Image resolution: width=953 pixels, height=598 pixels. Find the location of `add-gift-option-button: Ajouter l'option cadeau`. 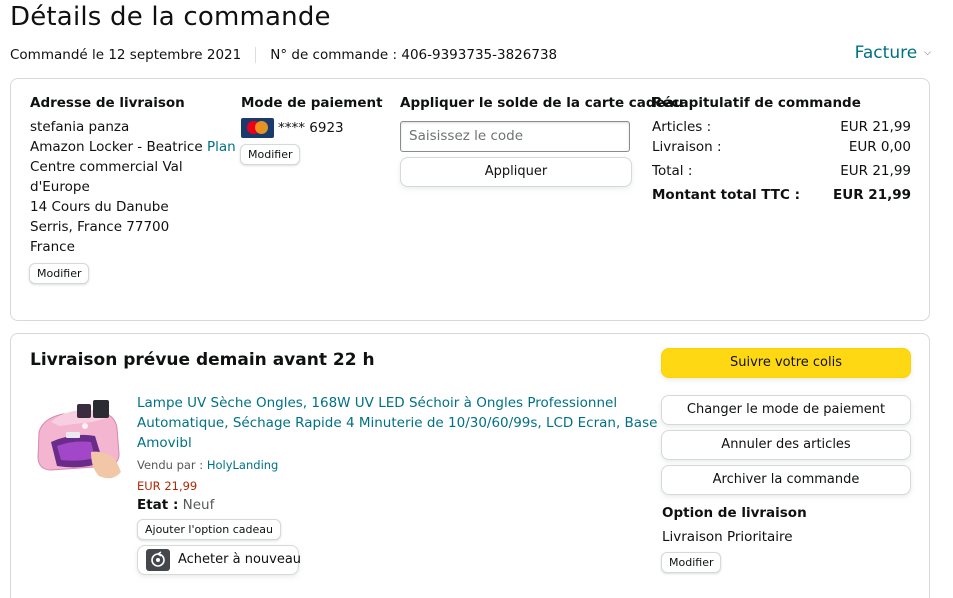

add-gift-option-button: Ajouter l'option cadeau is located at coordinates (209, 529).